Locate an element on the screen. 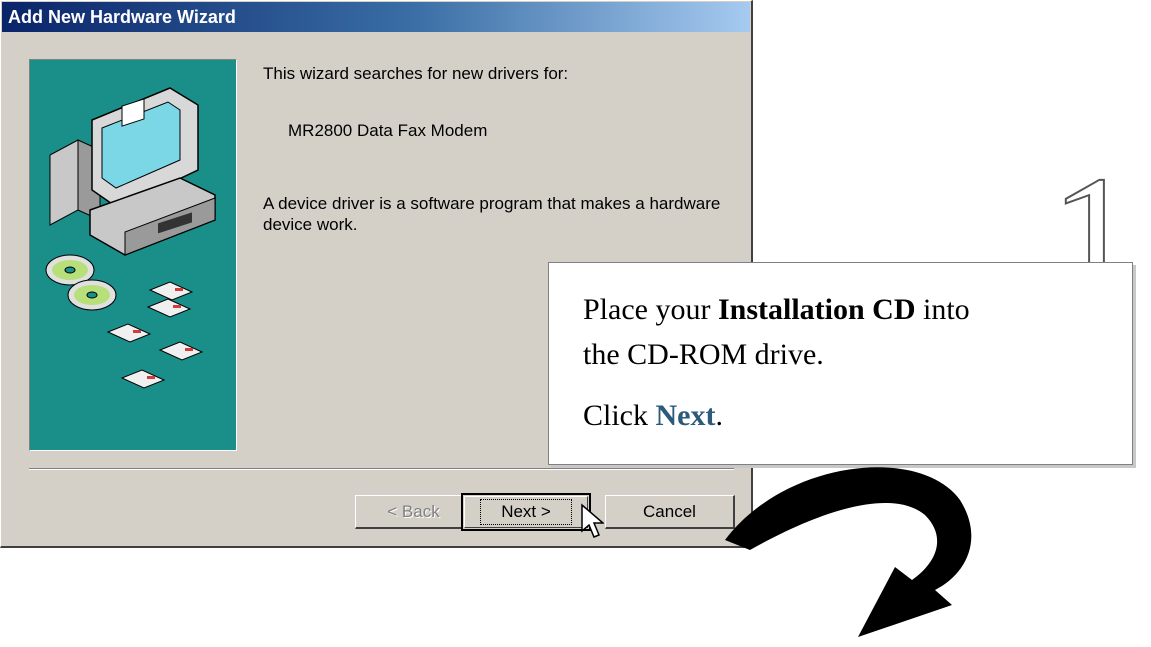 The height and width of the screenshot is (647, 1151). callout-line-1: Place your Installation CD into is located at coordinates (776, 309).